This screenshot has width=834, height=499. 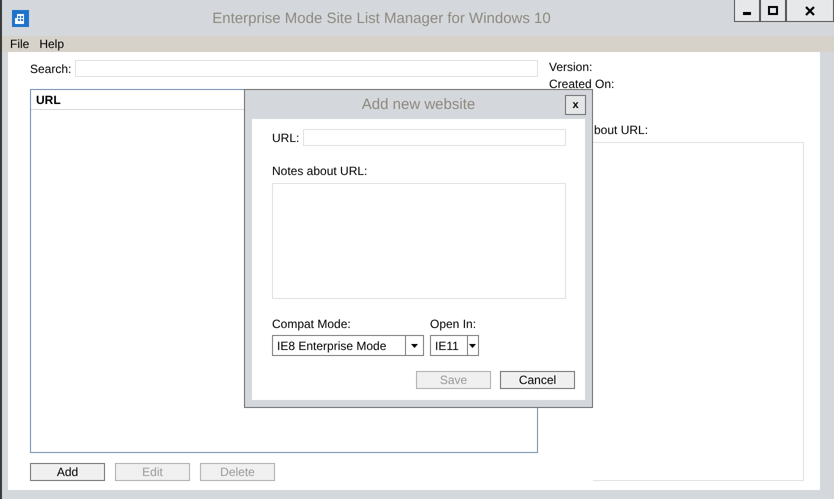 I want to click on notes-label: Notes about URL:, so click(x=320, y=171).